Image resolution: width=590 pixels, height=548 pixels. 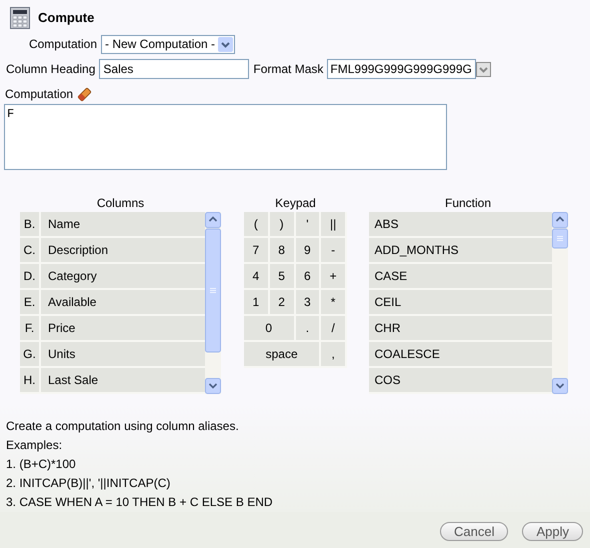 What do you see at coordinates (35, 445) in the screenshot?
I see `help-text: Examples:` at bounding box center [35, 445].